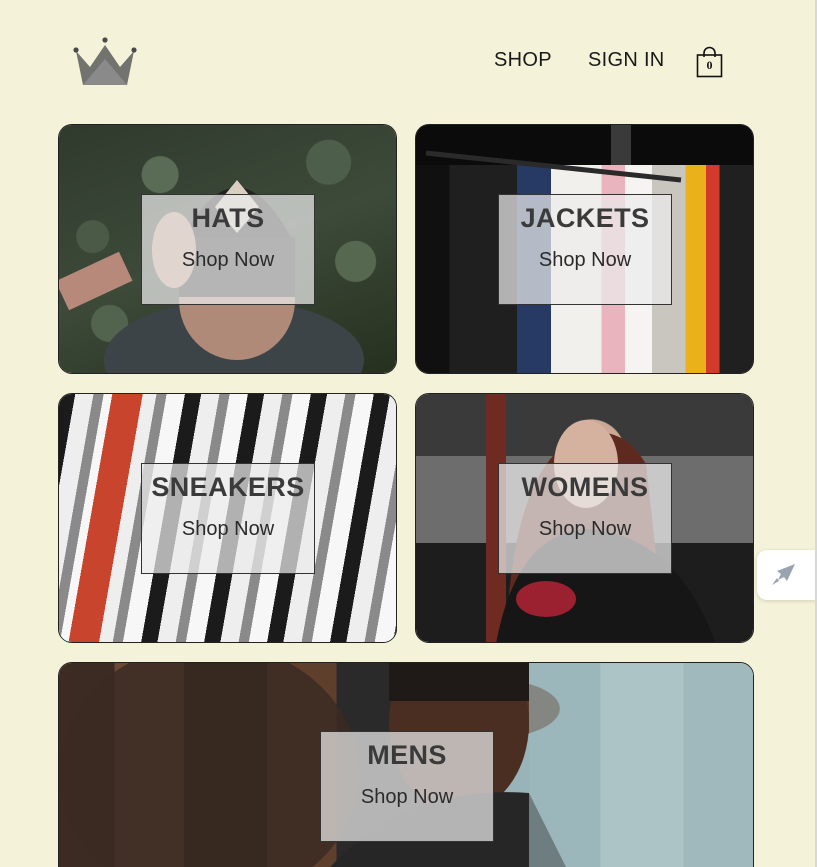 Image resolution: width=817 pixels, height=867 pixels. I want to click on category-tile-sneakers: SNEAKERS Shop Now, so click(227, 518).